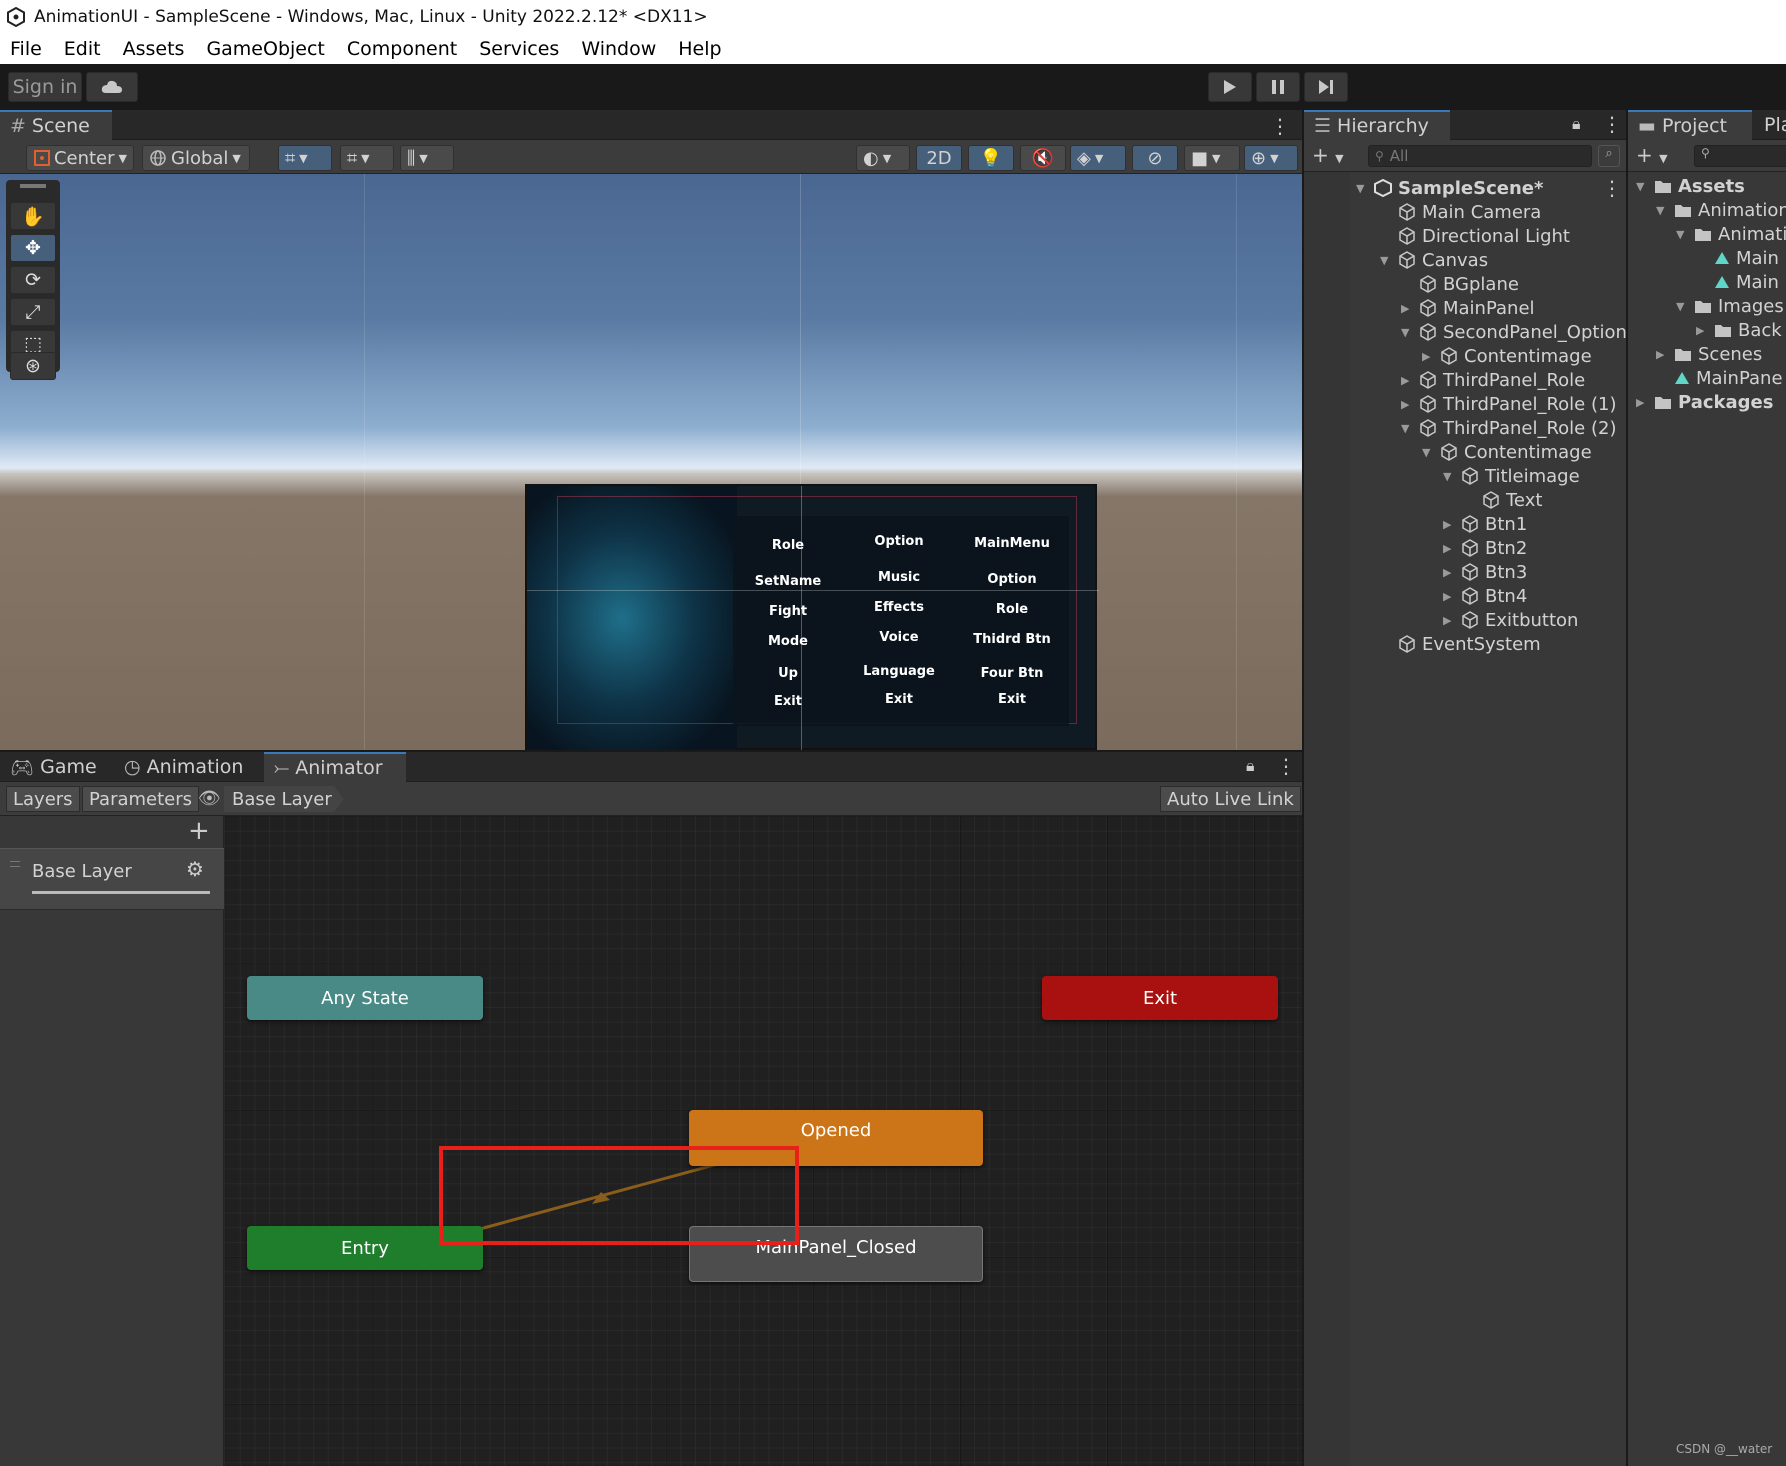 The width and height of the screenshot is (1786, 1466). I want to click on project-add-dropdown: + ▼, so click(1652, 155).